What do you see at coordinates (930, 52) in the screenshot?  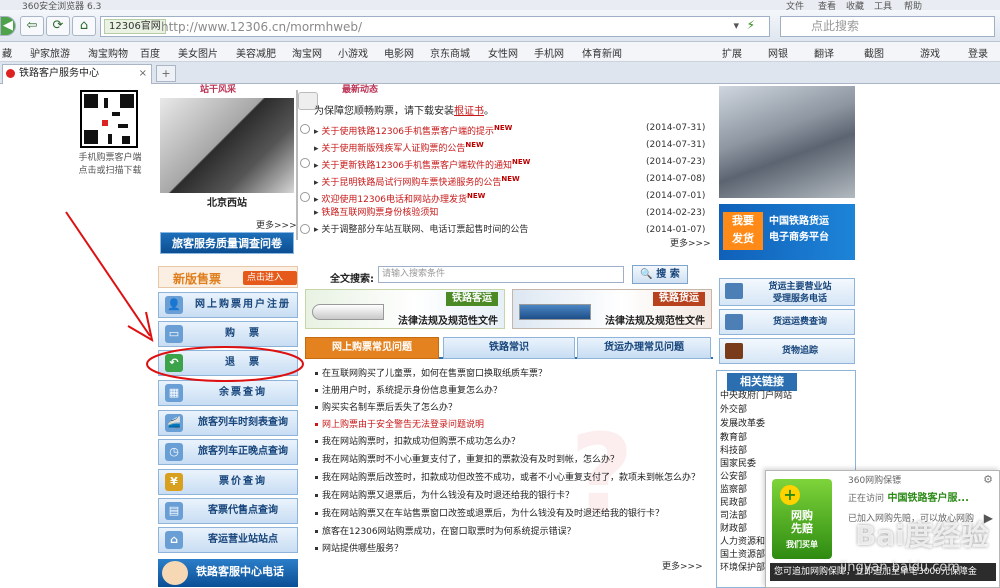 I see `games-button: 游戏` at bounding box center [930, 52].